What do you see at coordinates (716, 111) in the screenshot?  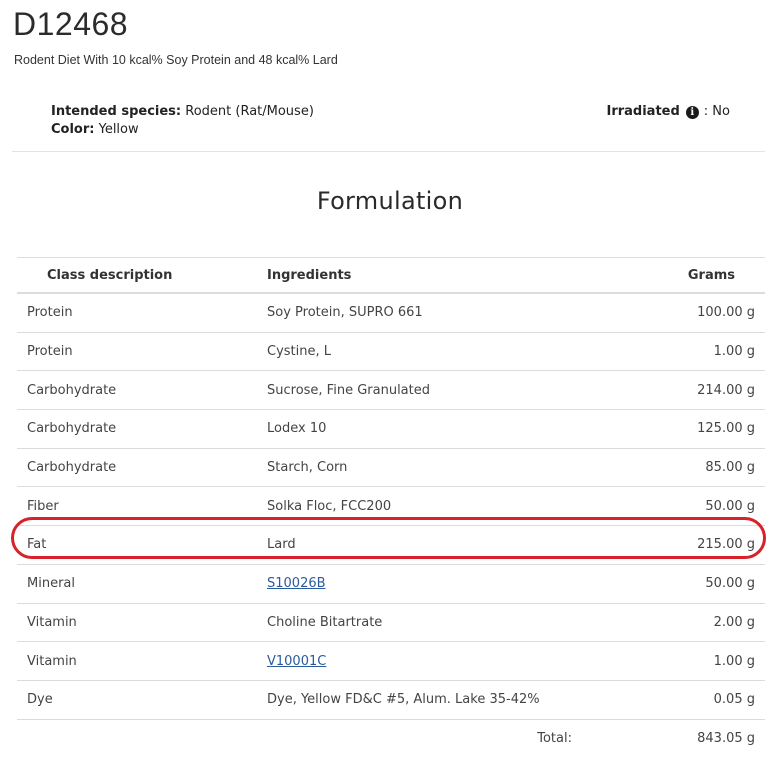 I see `irradiated-value: : No` at bounding box center [716, 111].